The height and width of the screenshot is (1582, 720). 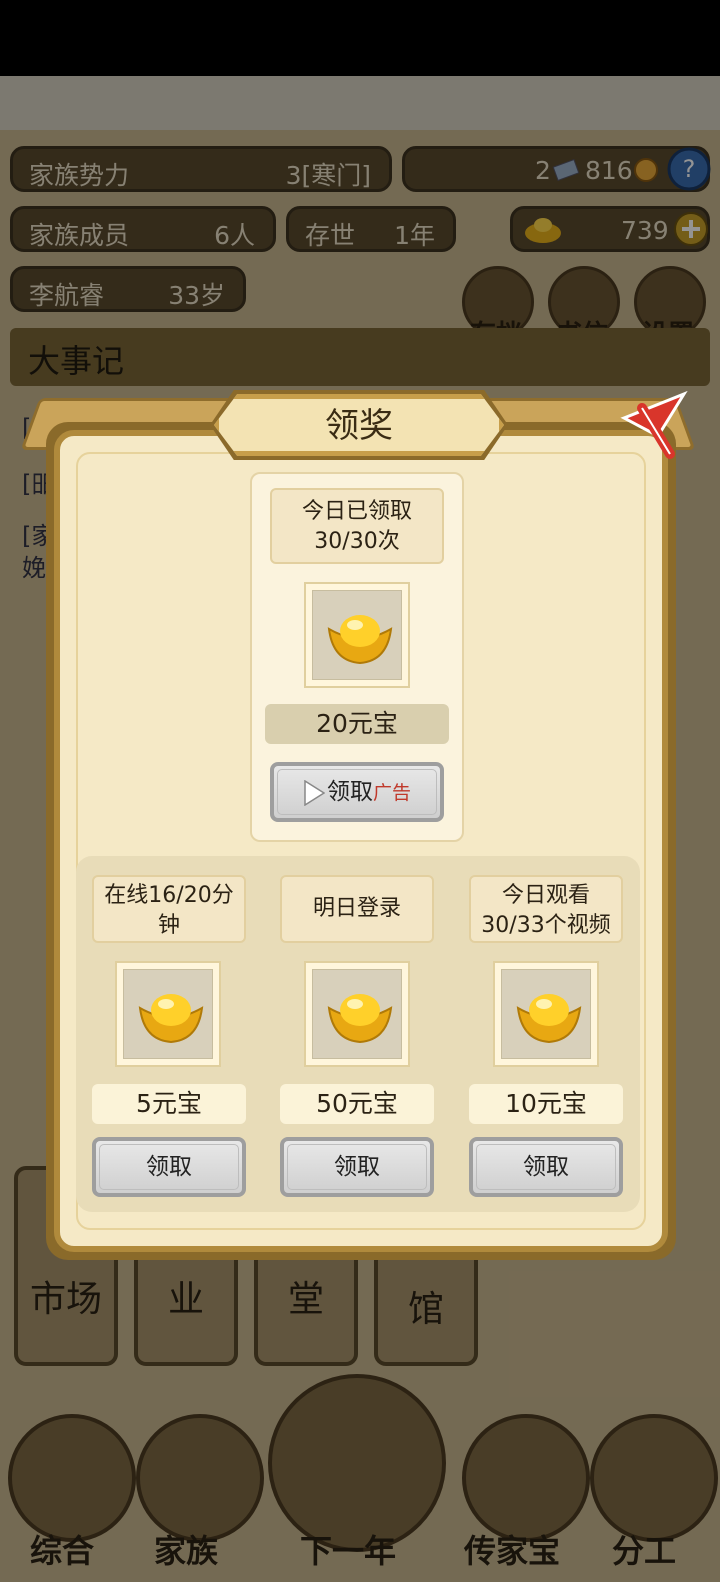 What do you see at coordinates (305, 1299) in the screenshot?
I see `card-label: 堂` at bounding box center [305, 1299].